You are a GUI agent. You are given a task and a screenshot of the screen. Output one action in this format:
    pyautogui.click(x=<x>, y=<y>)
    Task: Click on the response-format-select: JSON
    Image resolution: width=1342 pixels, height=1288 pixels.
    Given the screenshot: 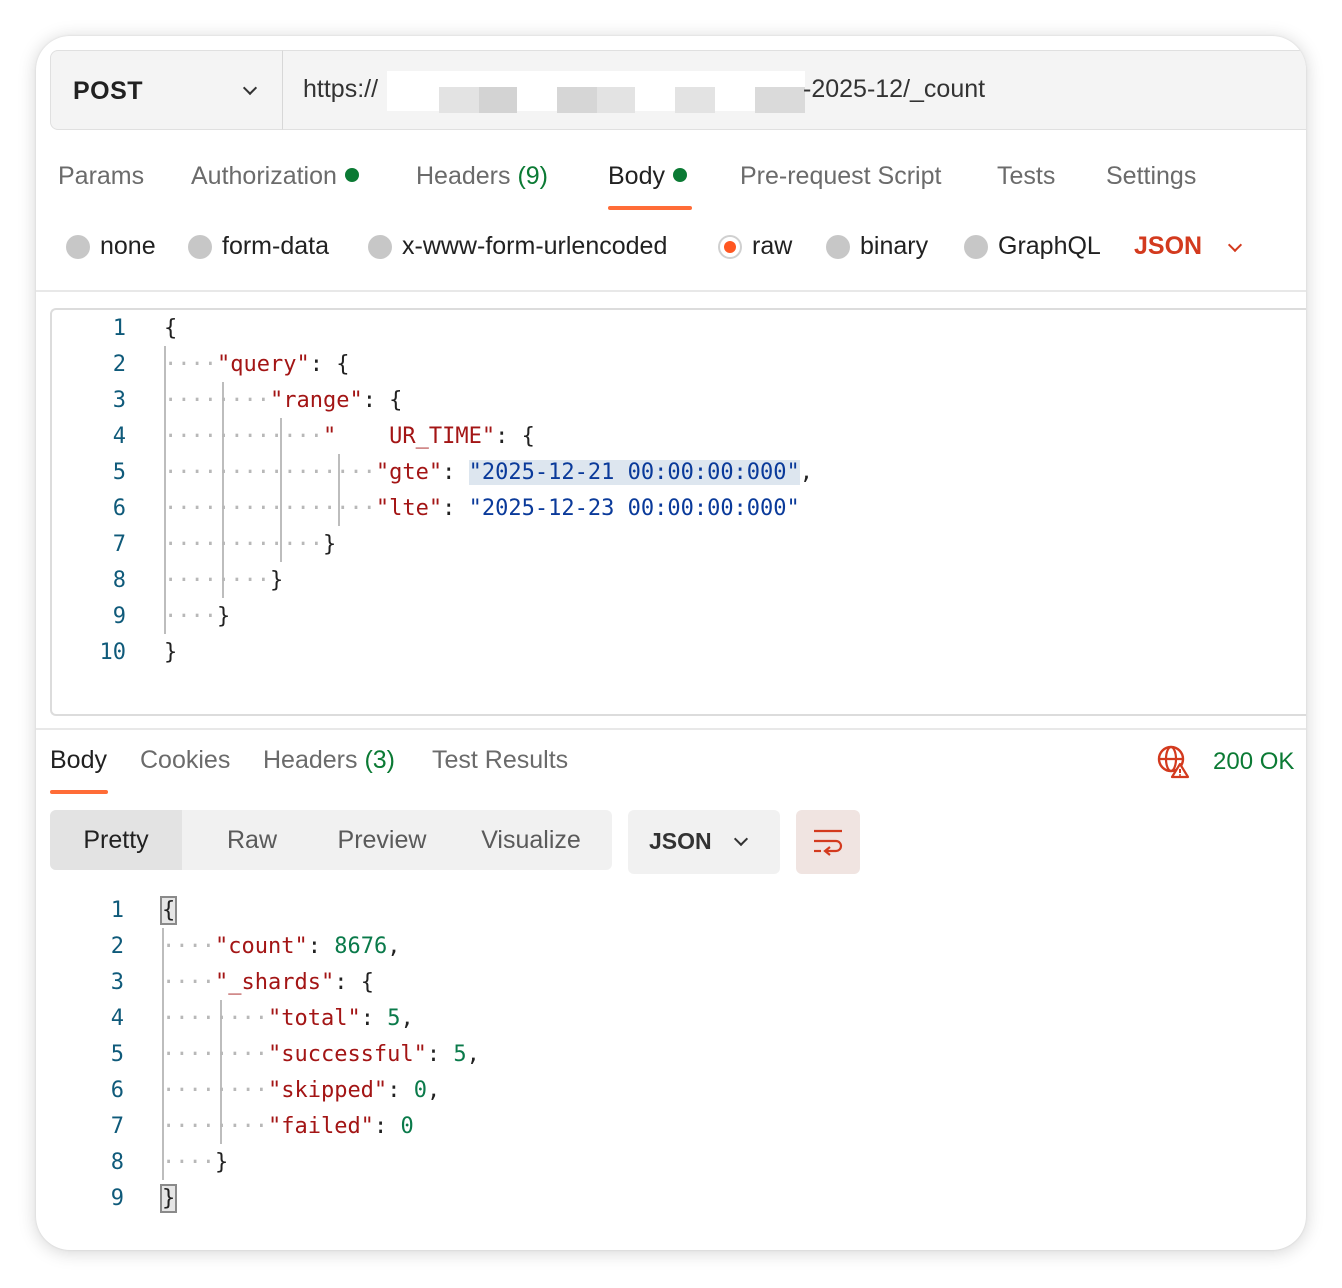 What is the action you would take?
    pyautogui.click(x=704, y=842)
    